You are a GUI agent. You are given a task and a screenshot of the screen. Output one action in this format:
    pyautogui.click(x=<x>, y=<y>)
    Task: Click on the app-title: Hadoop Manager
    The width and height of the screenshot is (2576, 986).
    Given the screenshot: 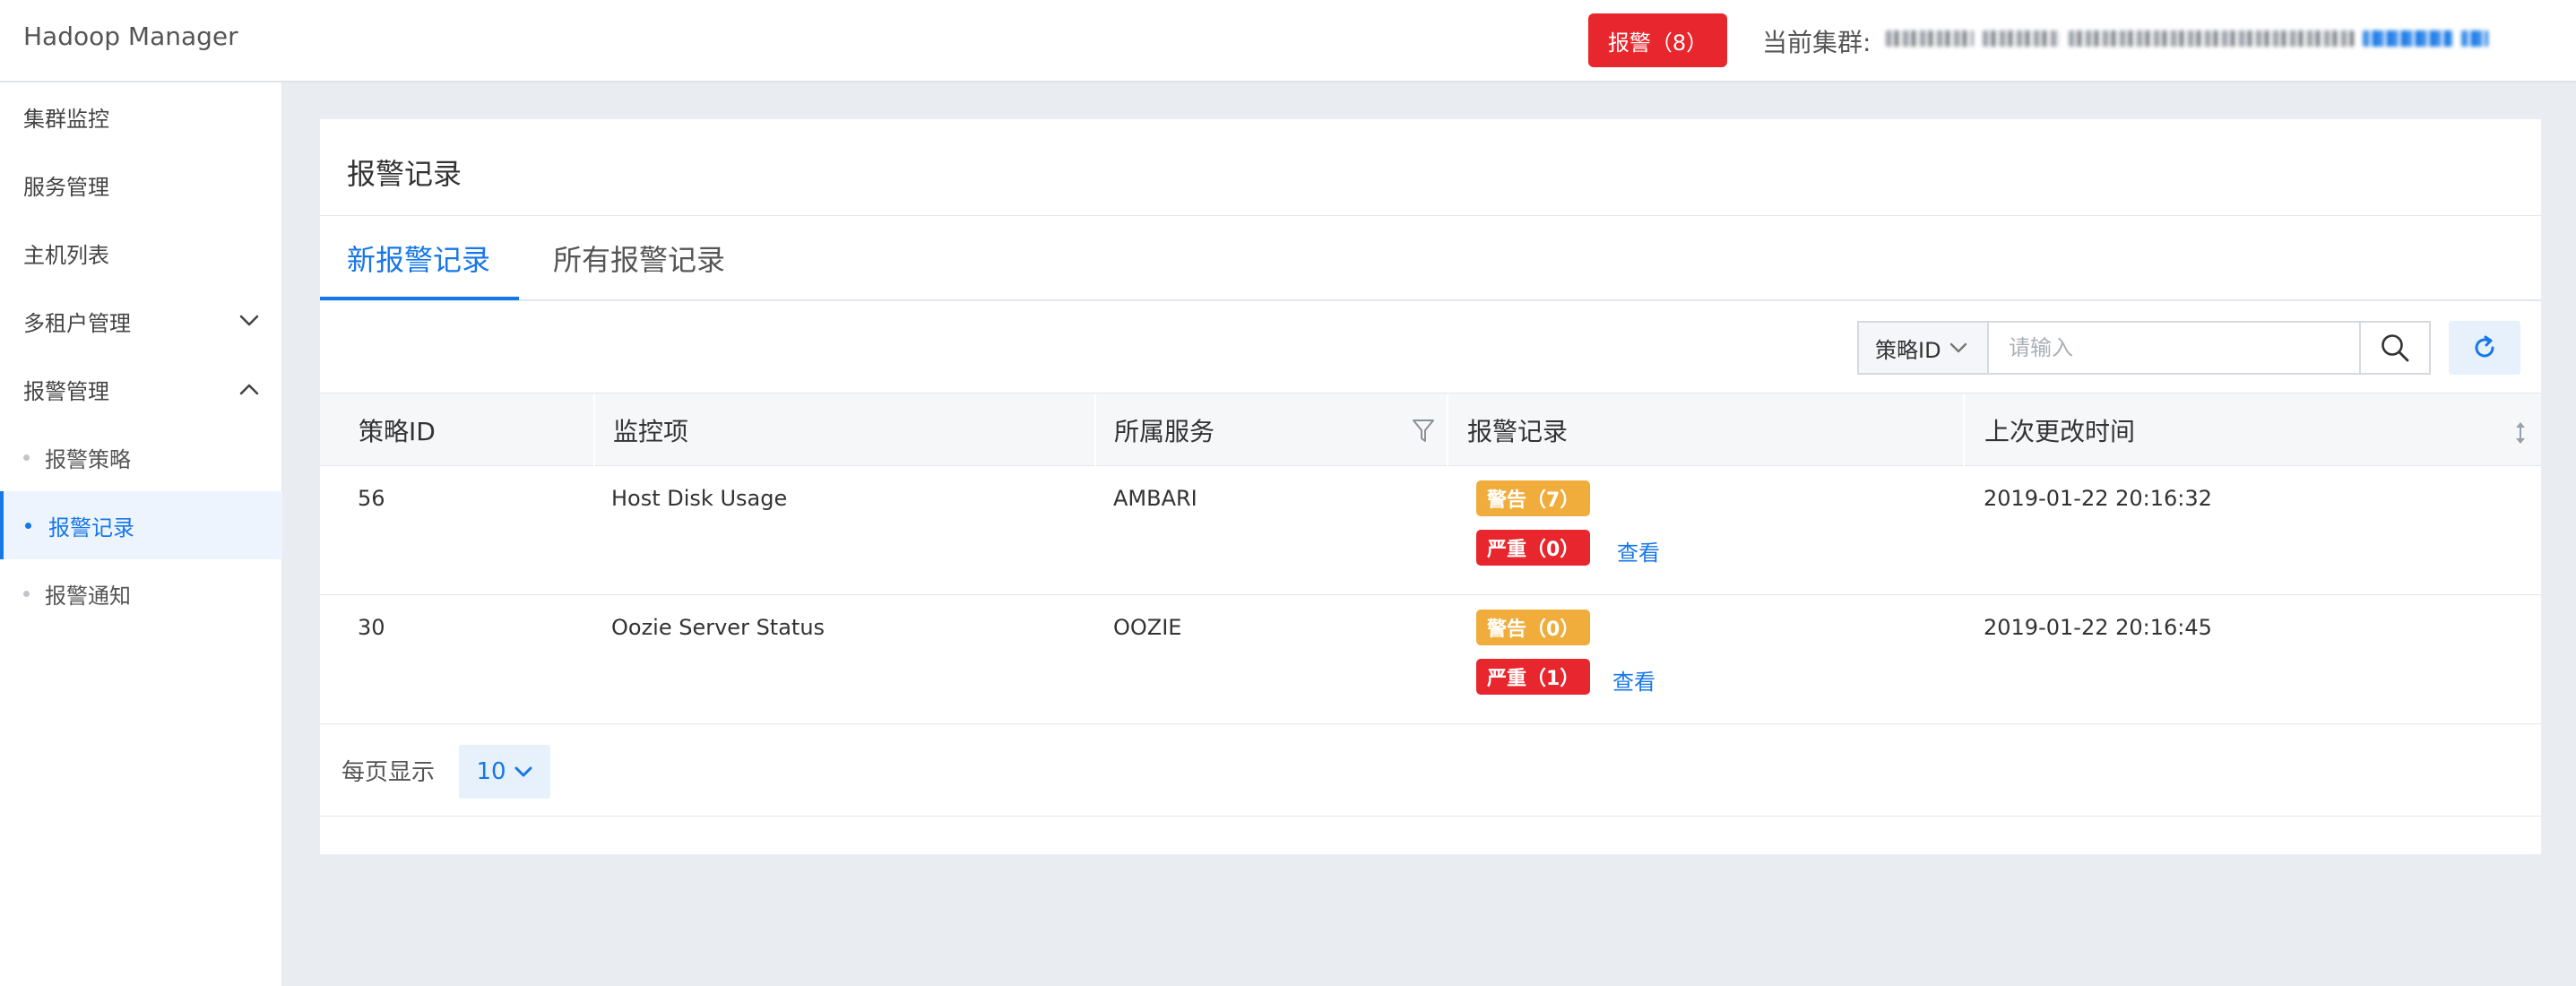 What is the action you would take?
    pyautogui.click(x=130, y=36)
    